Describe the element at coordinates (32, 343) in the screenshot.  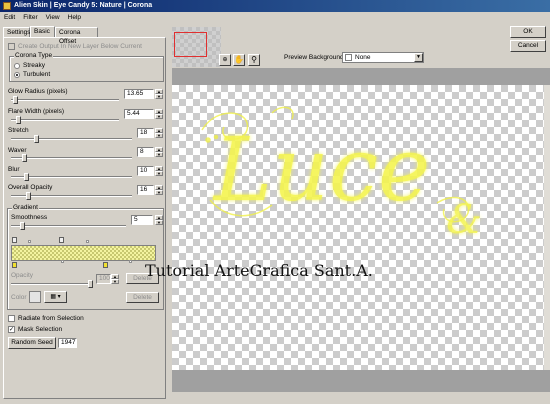
I see `random-seed-button: Random Seed` at that location.